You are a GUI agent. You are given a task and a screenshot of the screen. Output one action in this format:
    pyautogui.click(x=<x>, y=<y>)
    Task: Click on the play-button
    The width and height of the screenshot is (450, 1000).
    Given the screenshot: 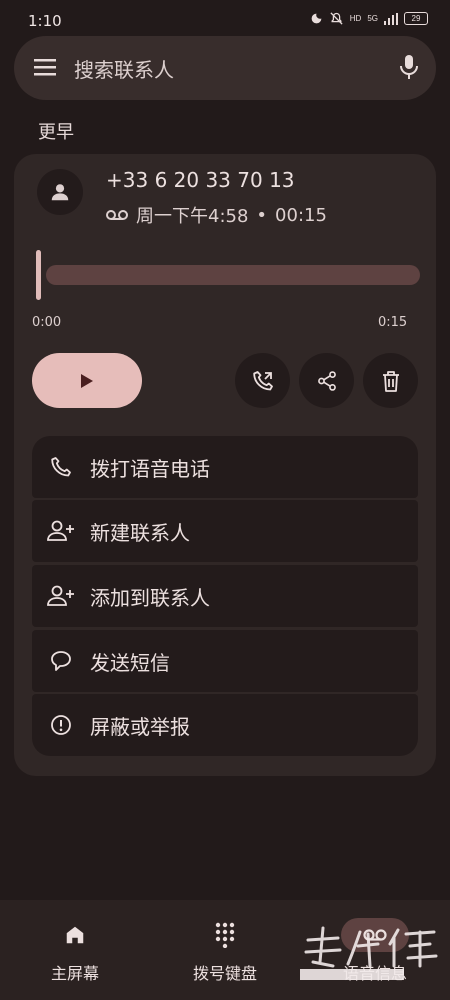 What is the action you would take?
    pyautogui.click(x=87, y=380)
    